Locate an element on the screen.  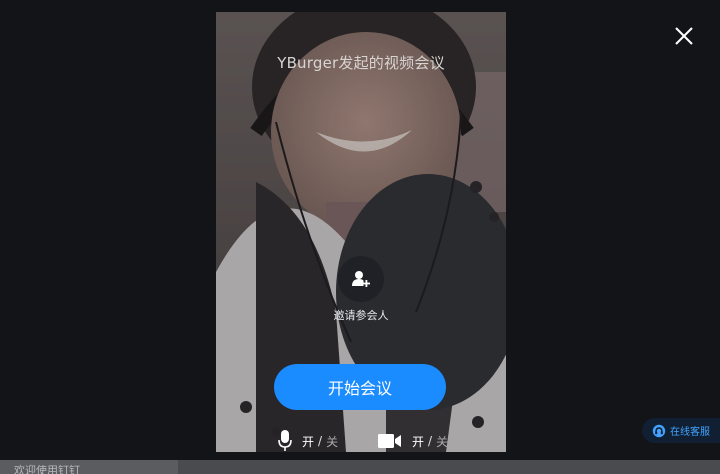
microphone-toggle: 开 / 关 is located at coordinates (308, 441).